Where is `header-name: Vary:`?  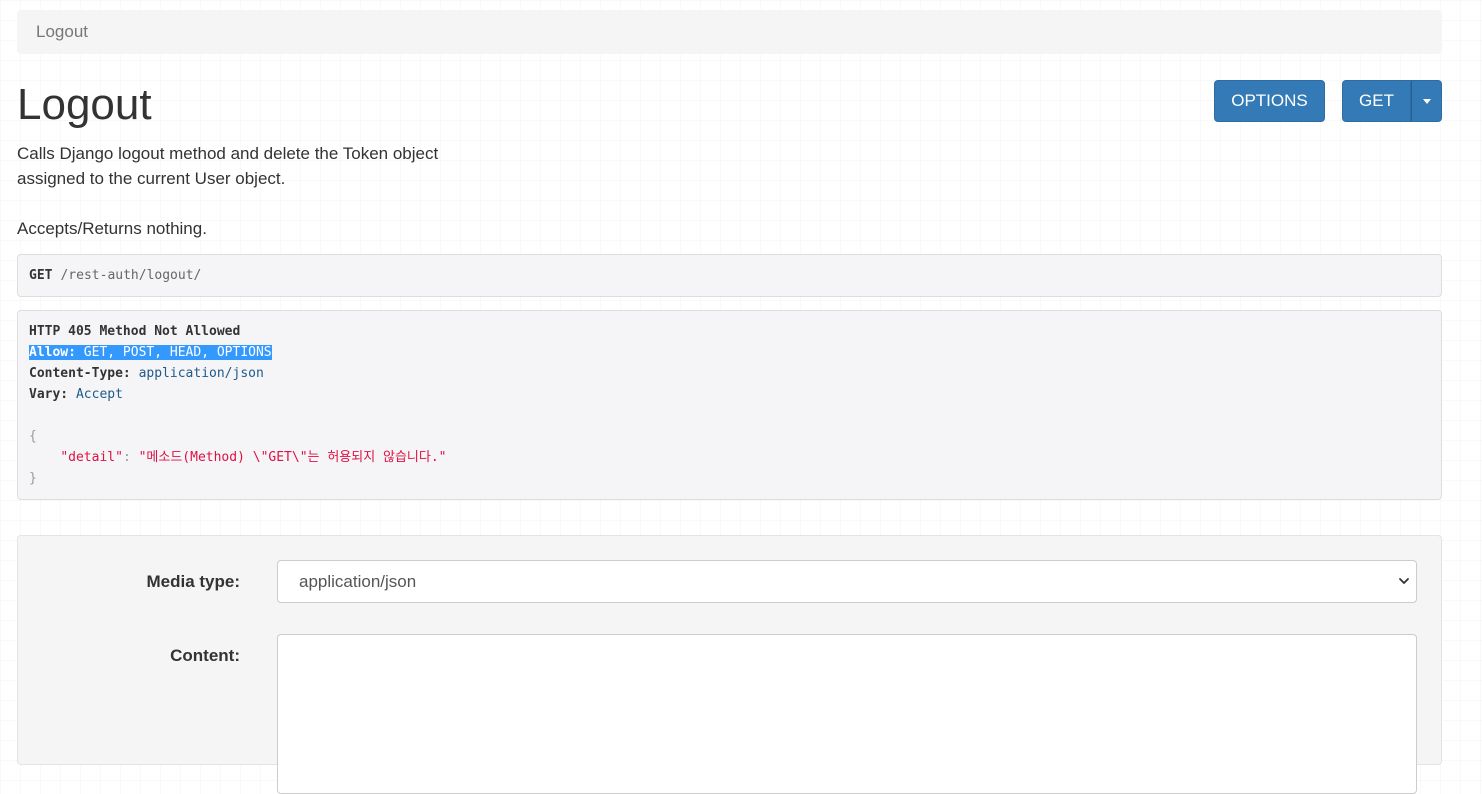 header-name: Vary: is located at coordinates (49, 394).